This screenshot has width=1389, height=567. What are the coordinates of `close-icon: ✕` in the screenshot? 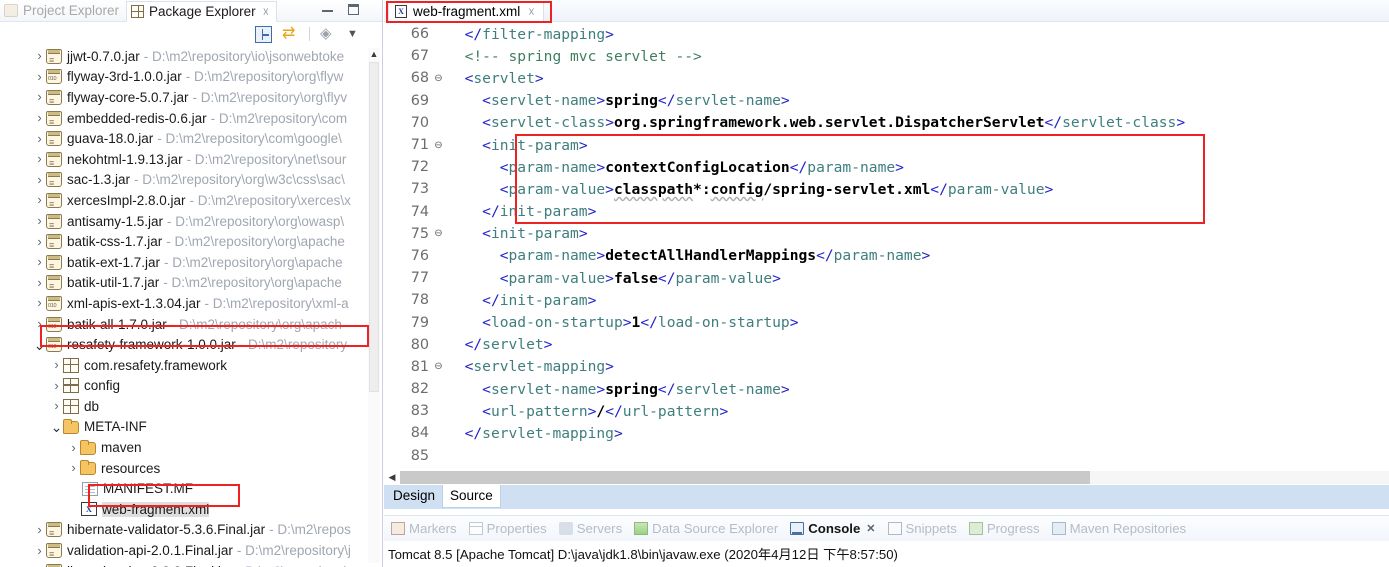 It's located at (870, 528).